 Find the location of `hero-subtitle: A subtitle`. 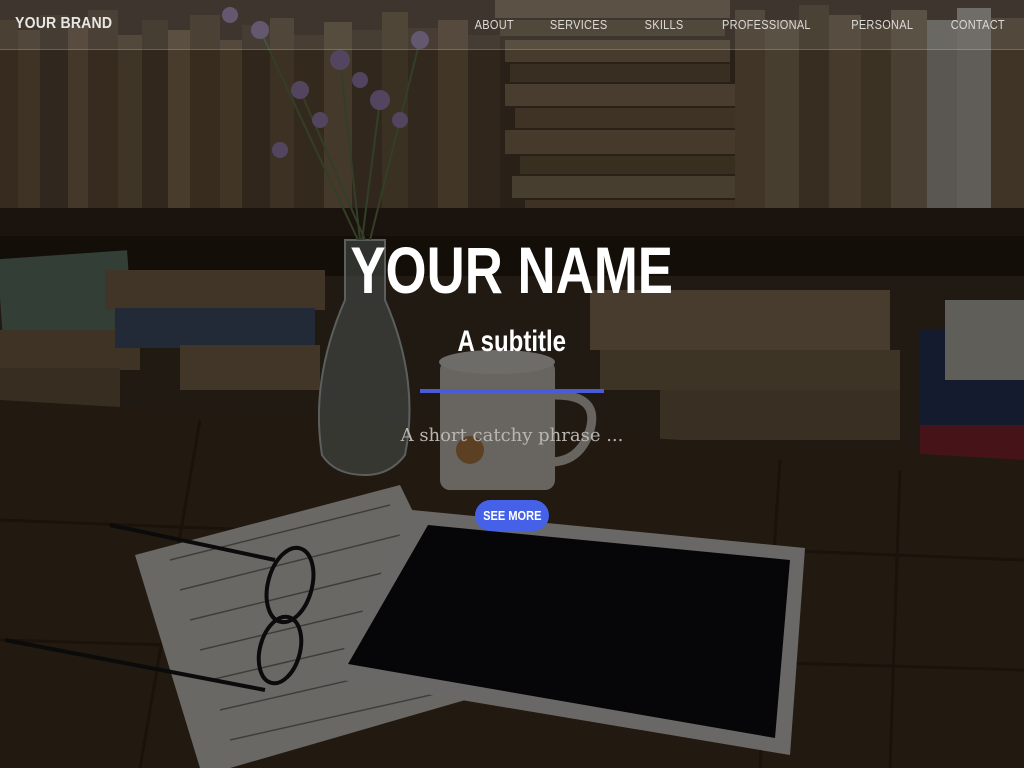

hero-subtitle: A subtitle is located at coordinates (512, 342).